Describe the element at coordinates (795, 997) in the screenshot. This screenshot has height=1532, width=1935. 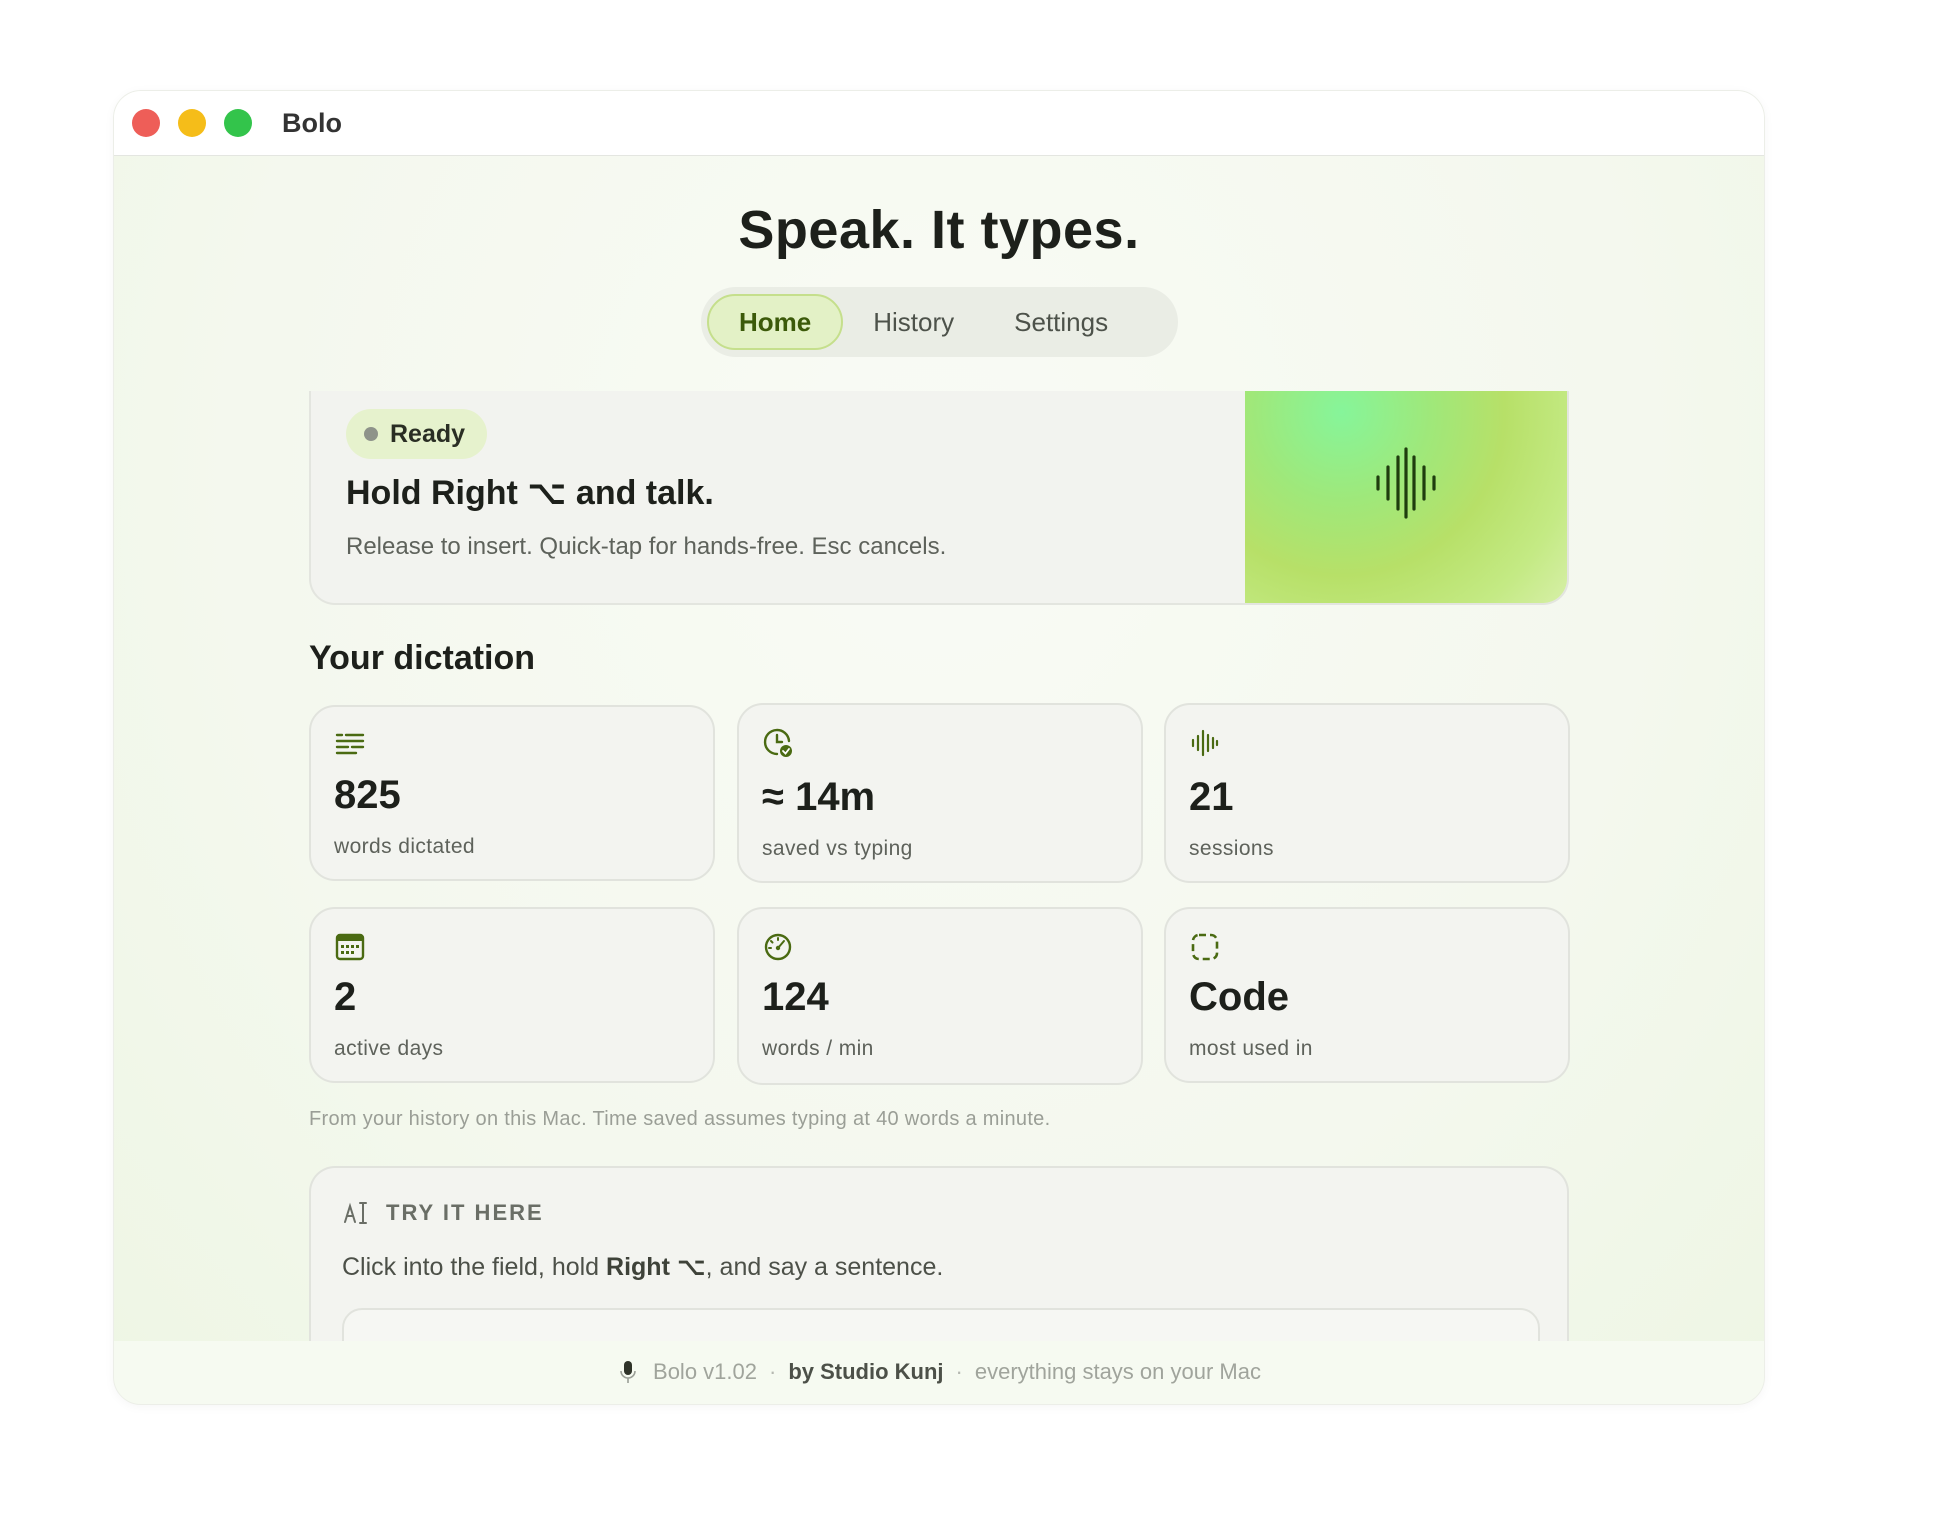
I see `stat-value: 124` at that location.